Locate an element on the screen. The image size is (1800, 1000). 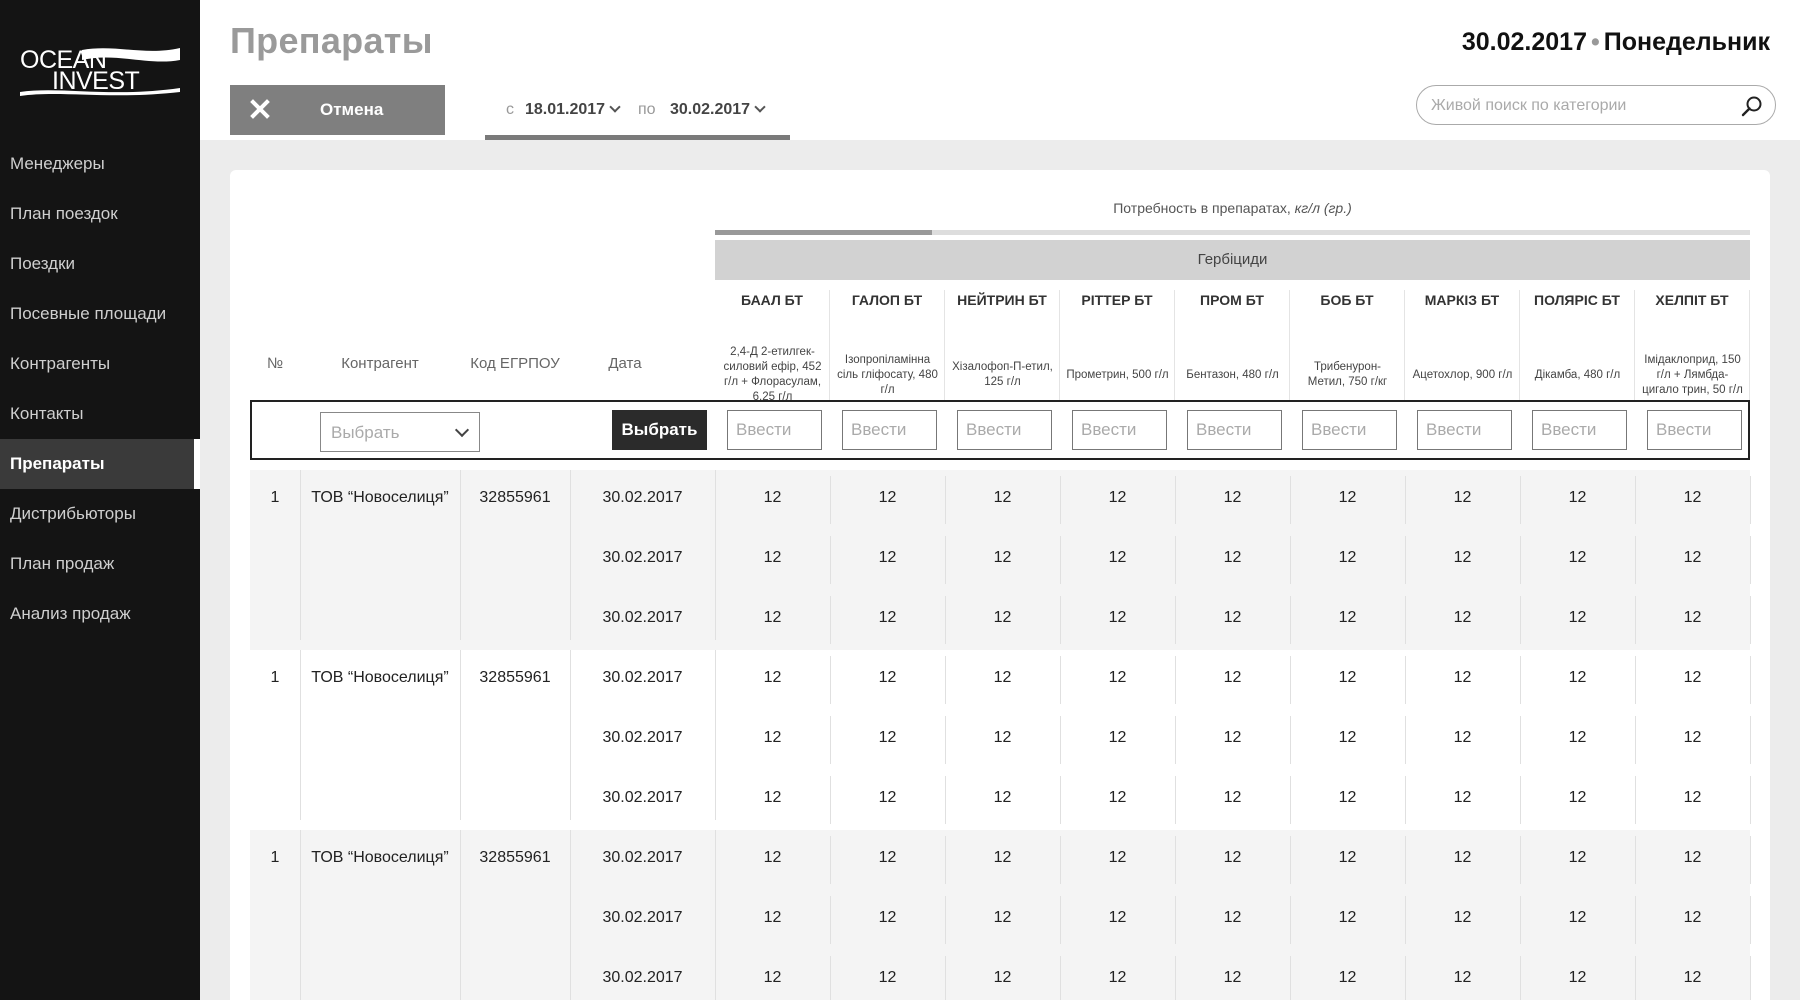
date-from-dropdown: 18.01.2017 is located at coordinates (573, 110).